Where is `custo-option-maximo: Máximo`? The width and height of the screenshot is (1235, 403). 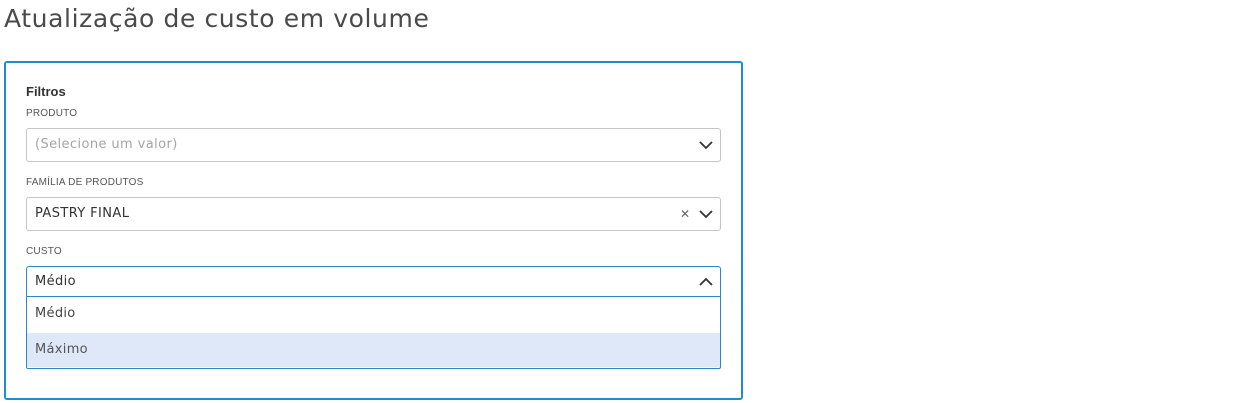
custo-option-maximo: Máximo is located at coordinates (373, 350).